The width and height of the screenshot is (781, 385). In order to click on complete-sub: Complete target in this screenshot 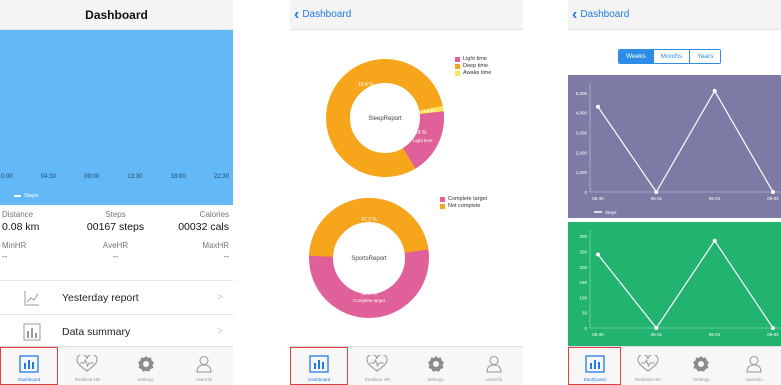, I will do `click(369, 300)`.